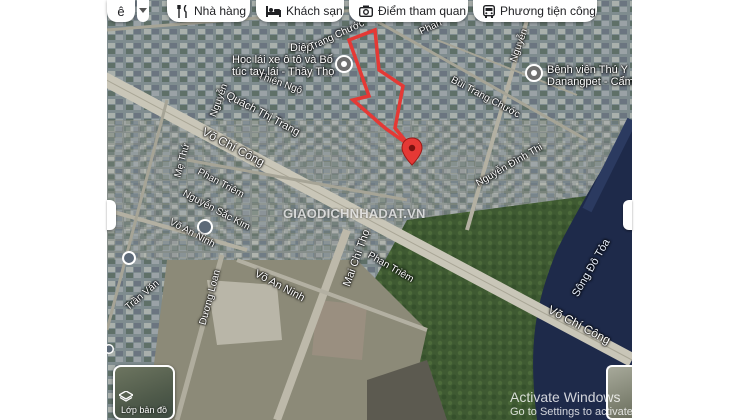 The image size is (740, 420). I want to click on layers-icon, so click(126, 396).